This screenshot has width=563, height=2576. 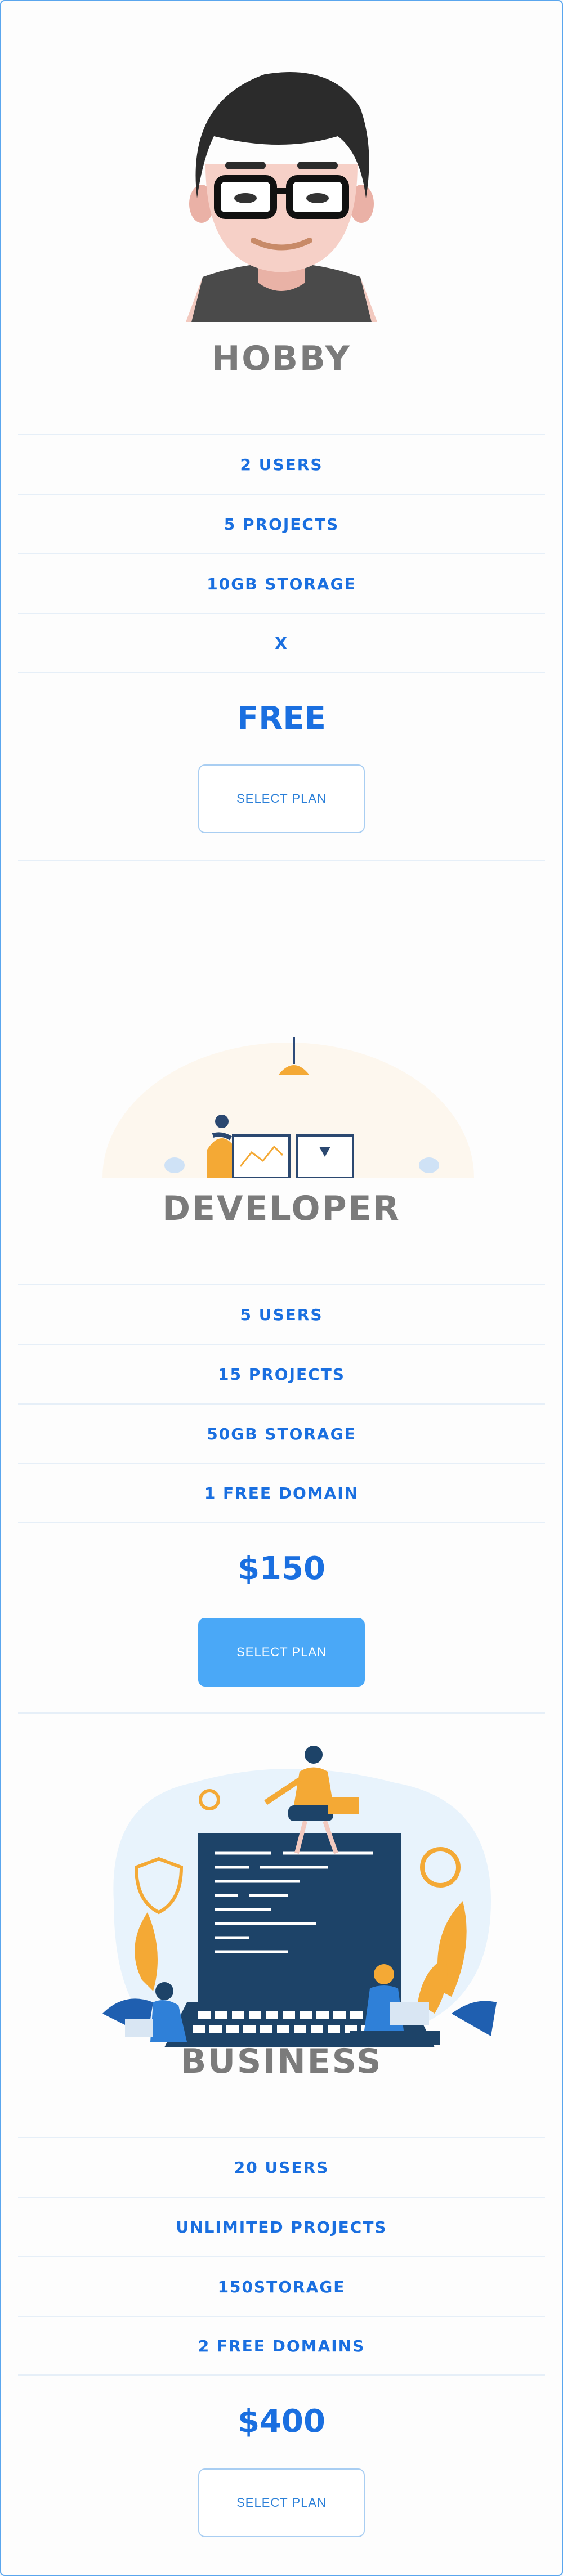 I want to click on developer-illustration, so click(x=288, y=1107).